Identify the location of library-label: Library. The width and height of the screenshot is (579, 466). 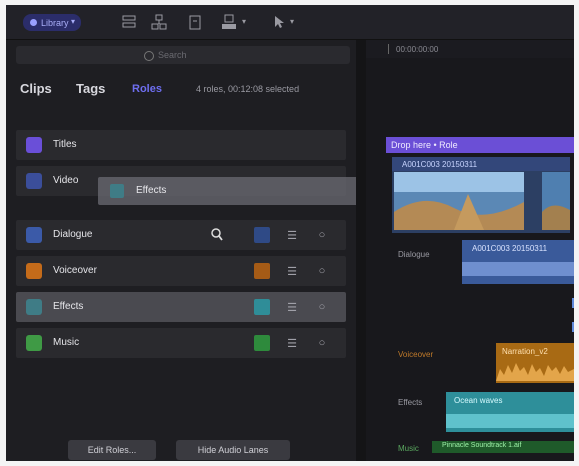
(55, 22).